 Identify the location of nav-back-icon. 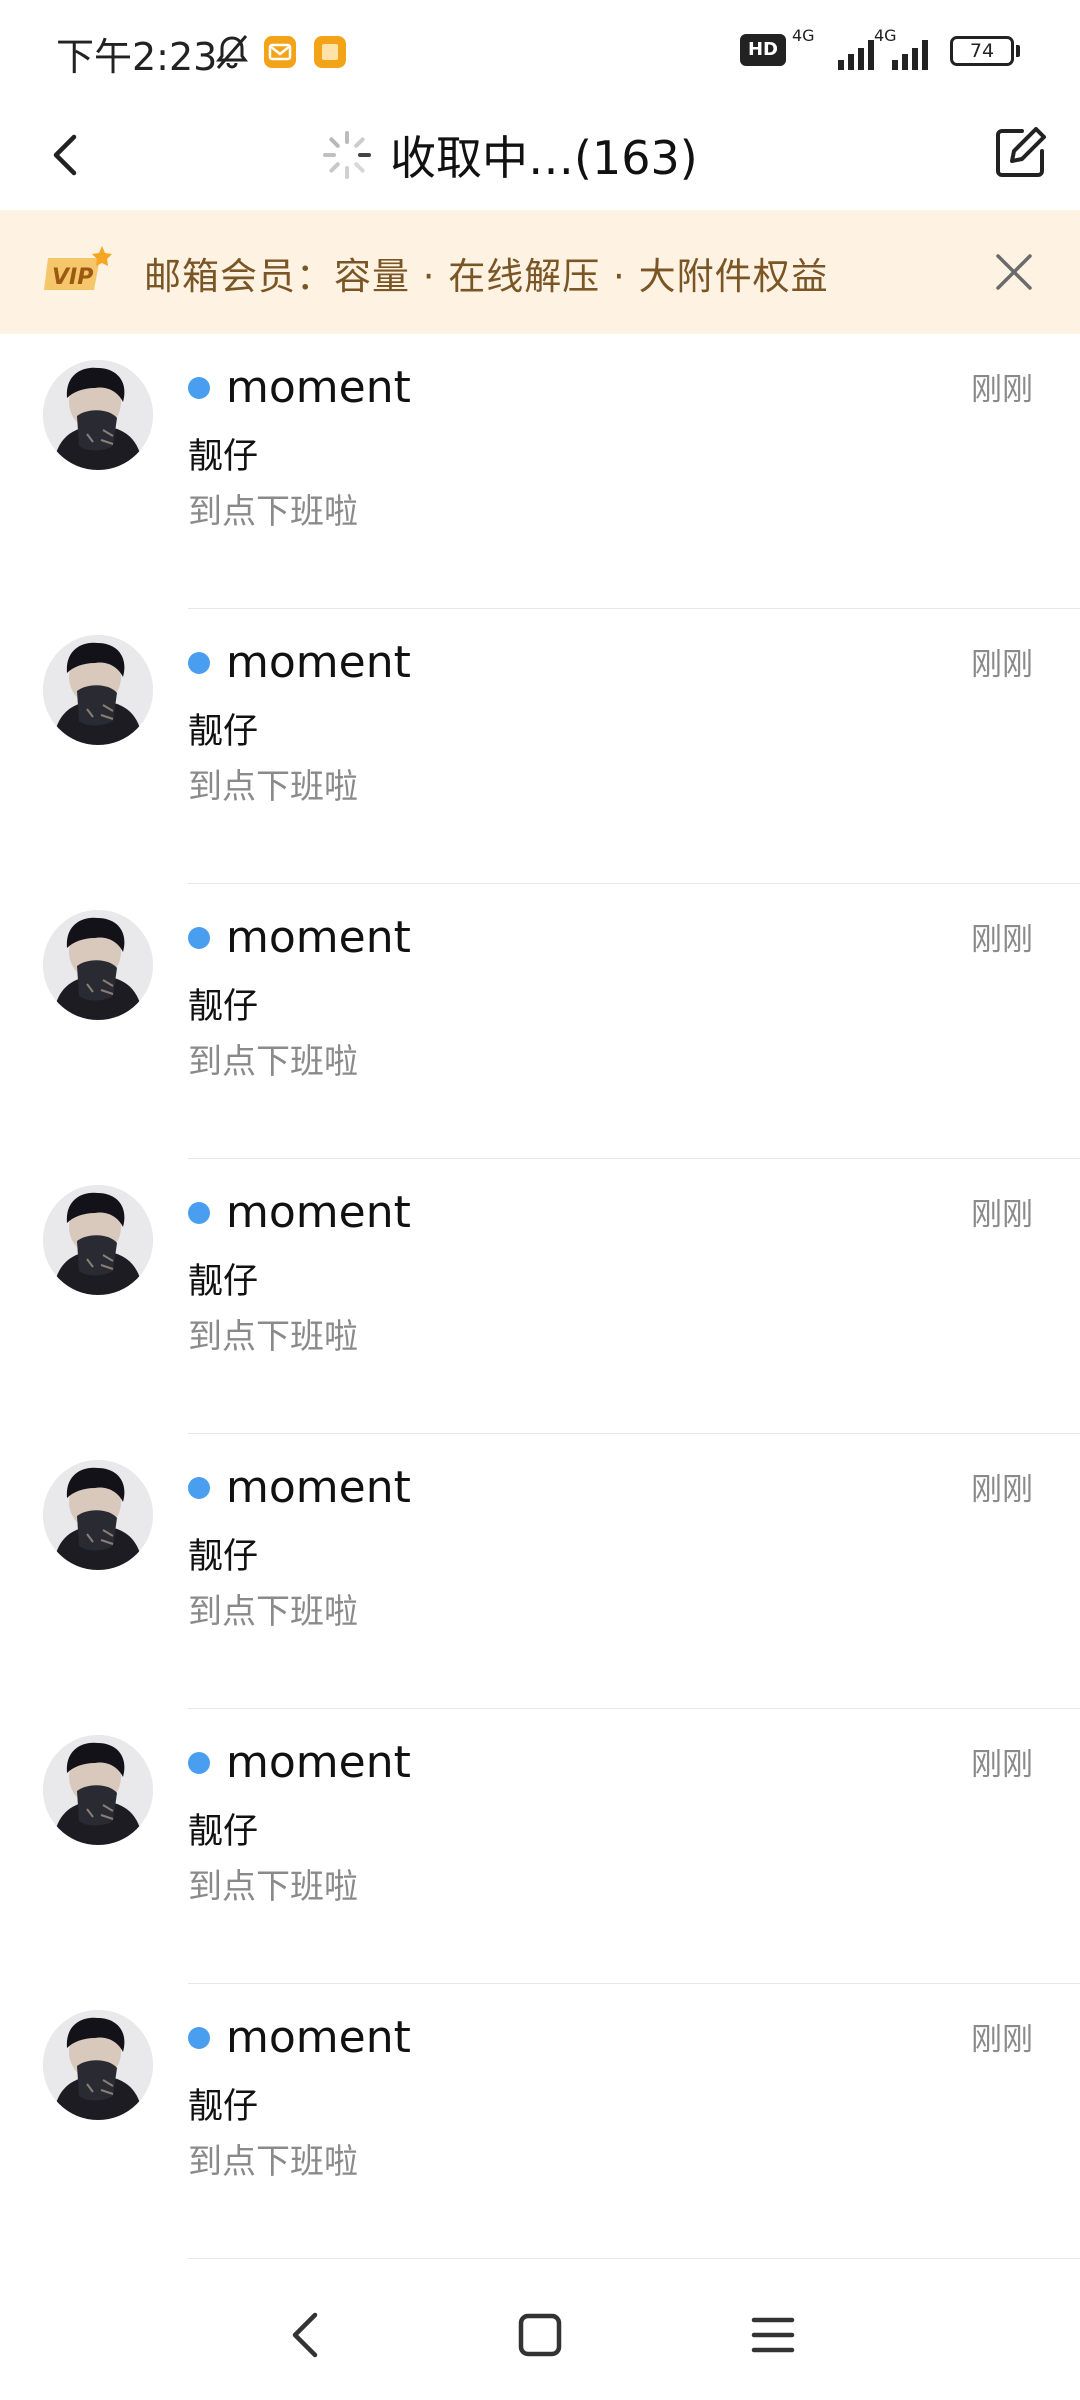
(305, 2335).